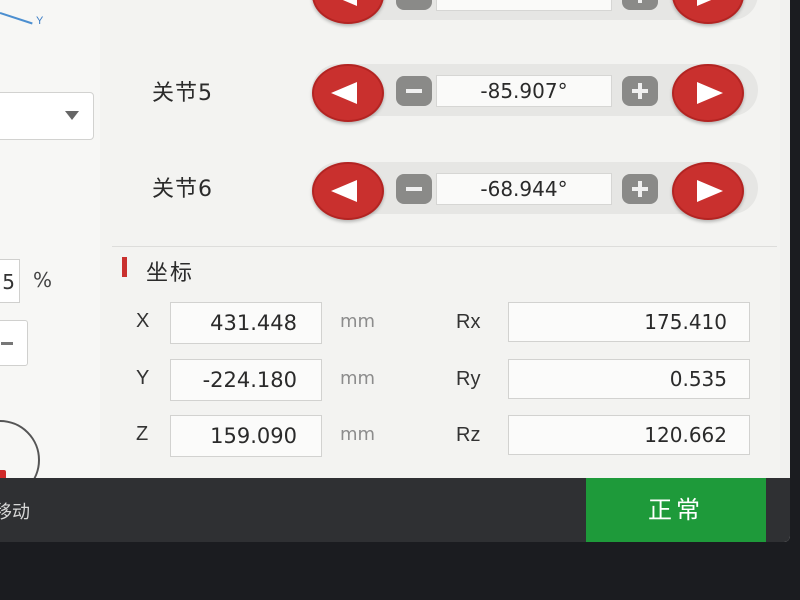 Image resolution: width=800 pixels, height=600 pixels. What do you see at coordinates (395, 510) in the screenshot?
I see `status-bar: 移动 正常` at bounding box center [395, 510].